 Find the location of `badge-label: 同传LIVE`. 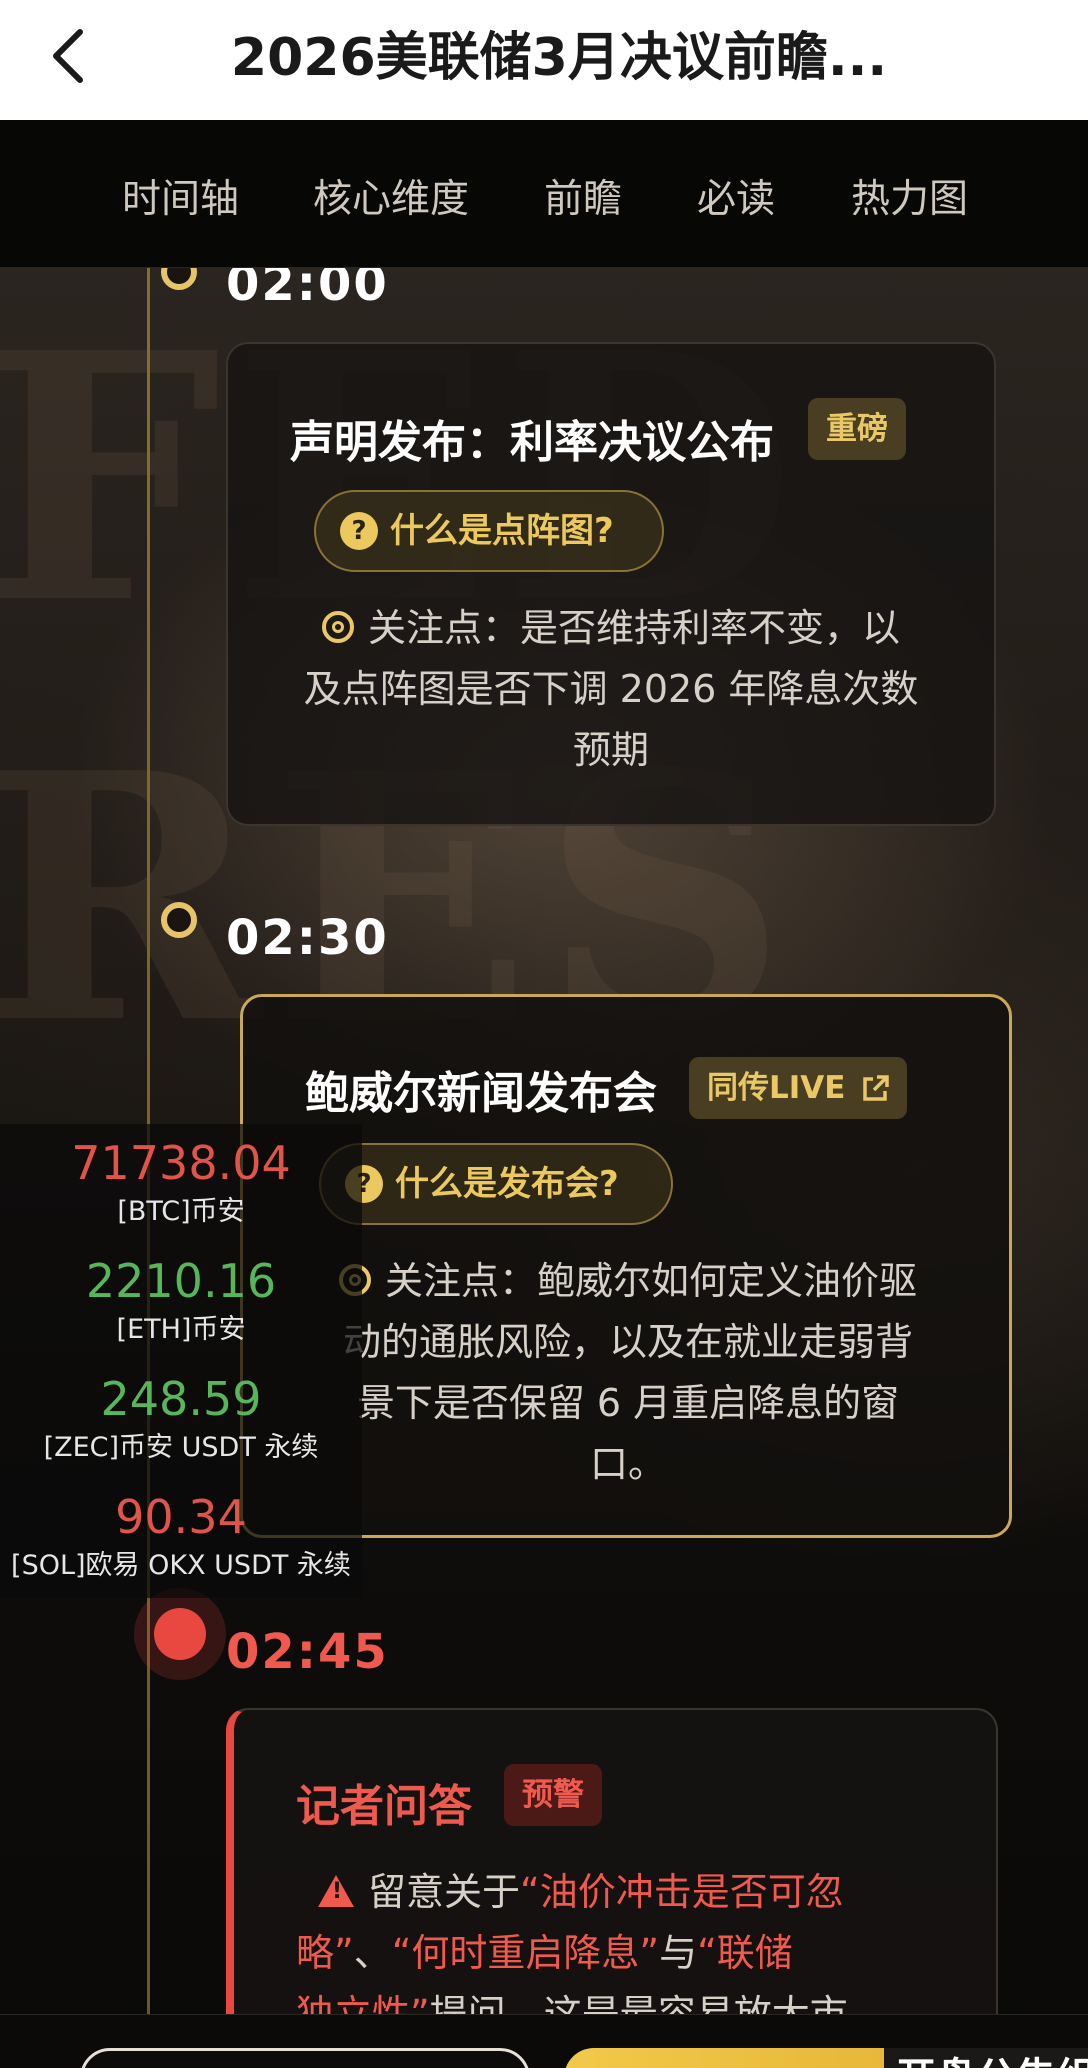

badge-label: 同传LIVE is located at coordinates (776, 1088).